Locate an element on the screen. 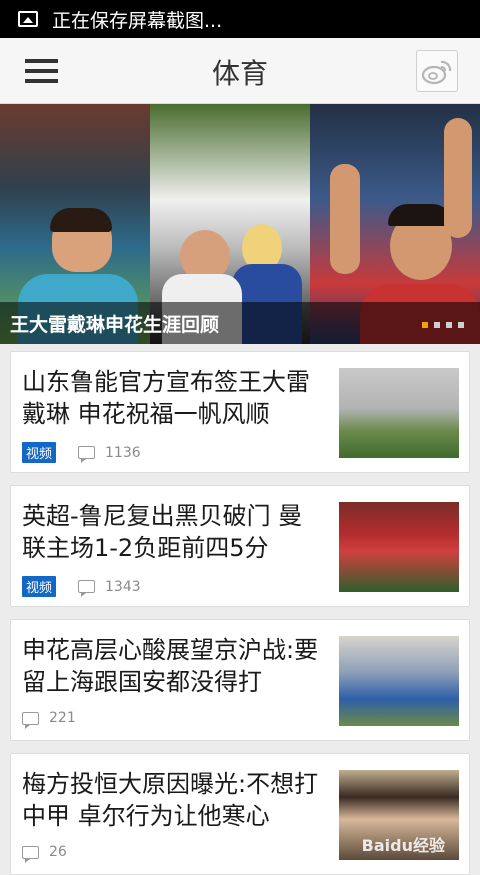 The image size is (480, 875). article-card: 申花高层心酸展望京沪战:要留上海跟国安都没得打 221 is located at coordinates (240, 680).